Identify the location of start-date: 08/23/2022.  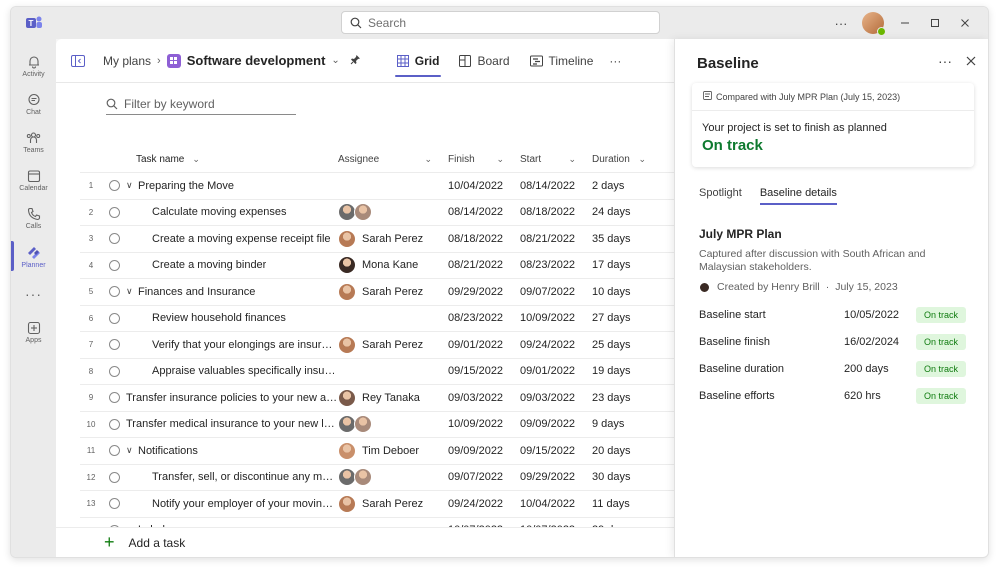
(554, 265).